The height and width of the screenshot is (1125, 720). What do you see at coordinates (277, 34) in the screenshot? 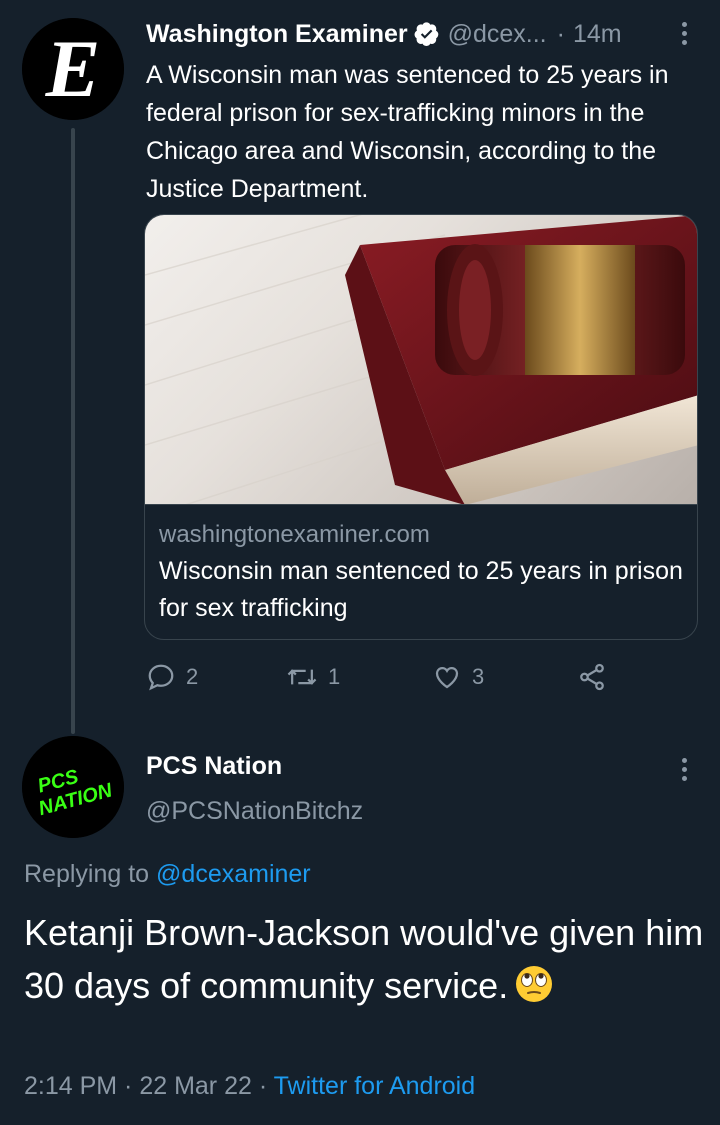
I see `parent-author-name: Washington Examiner` at bounding box center [277, 34].